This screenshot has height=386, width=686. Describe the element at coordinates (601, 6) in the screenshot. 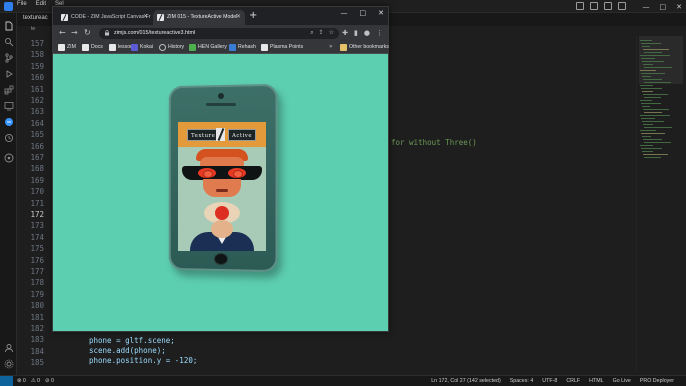

I see `layout-controls` at that location.